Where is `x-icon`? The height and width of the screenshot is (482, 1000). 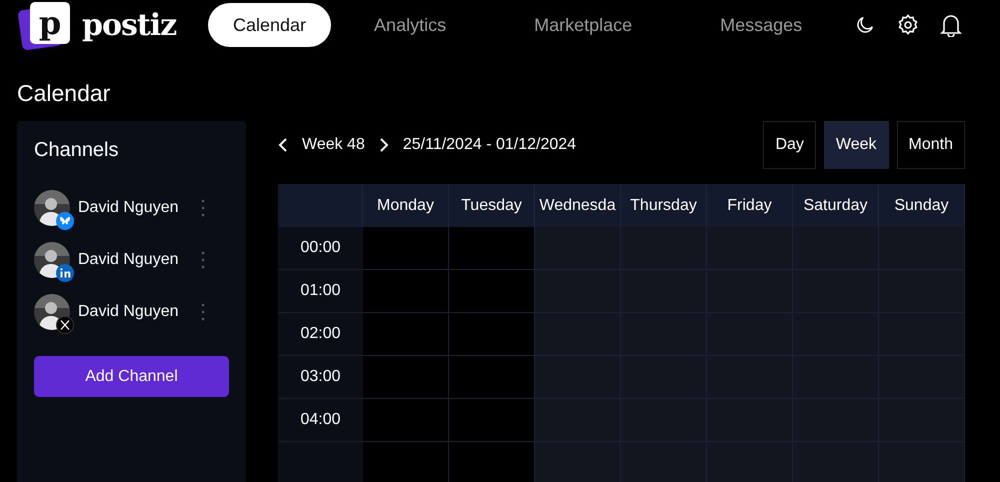
x-icon is located at coordinates (65, 325).